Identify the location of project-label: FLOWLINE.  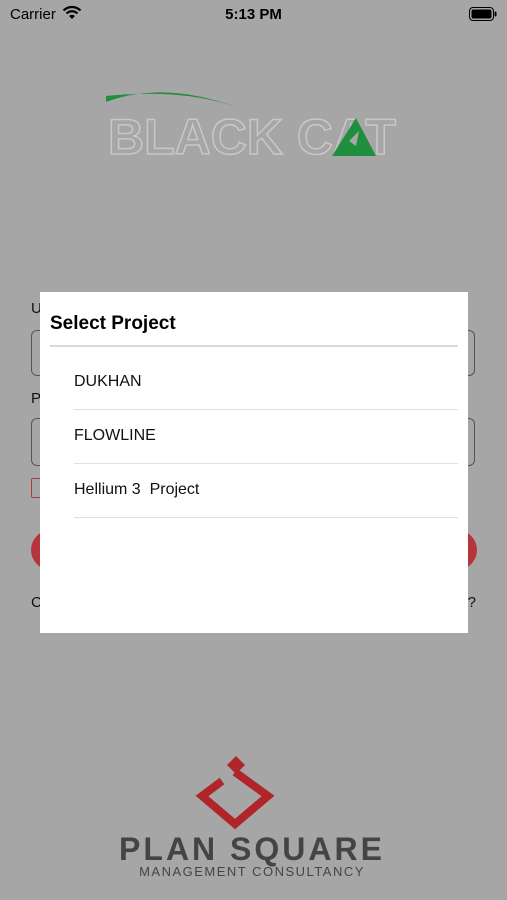
(115, 435).